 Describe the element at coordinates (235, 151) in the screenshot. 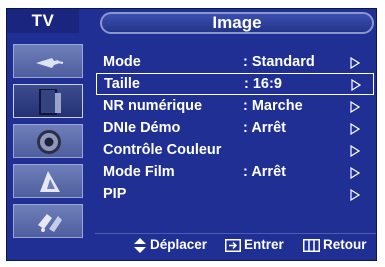

I see `menu-item-color-control: Contrôle Couleur` at that location.